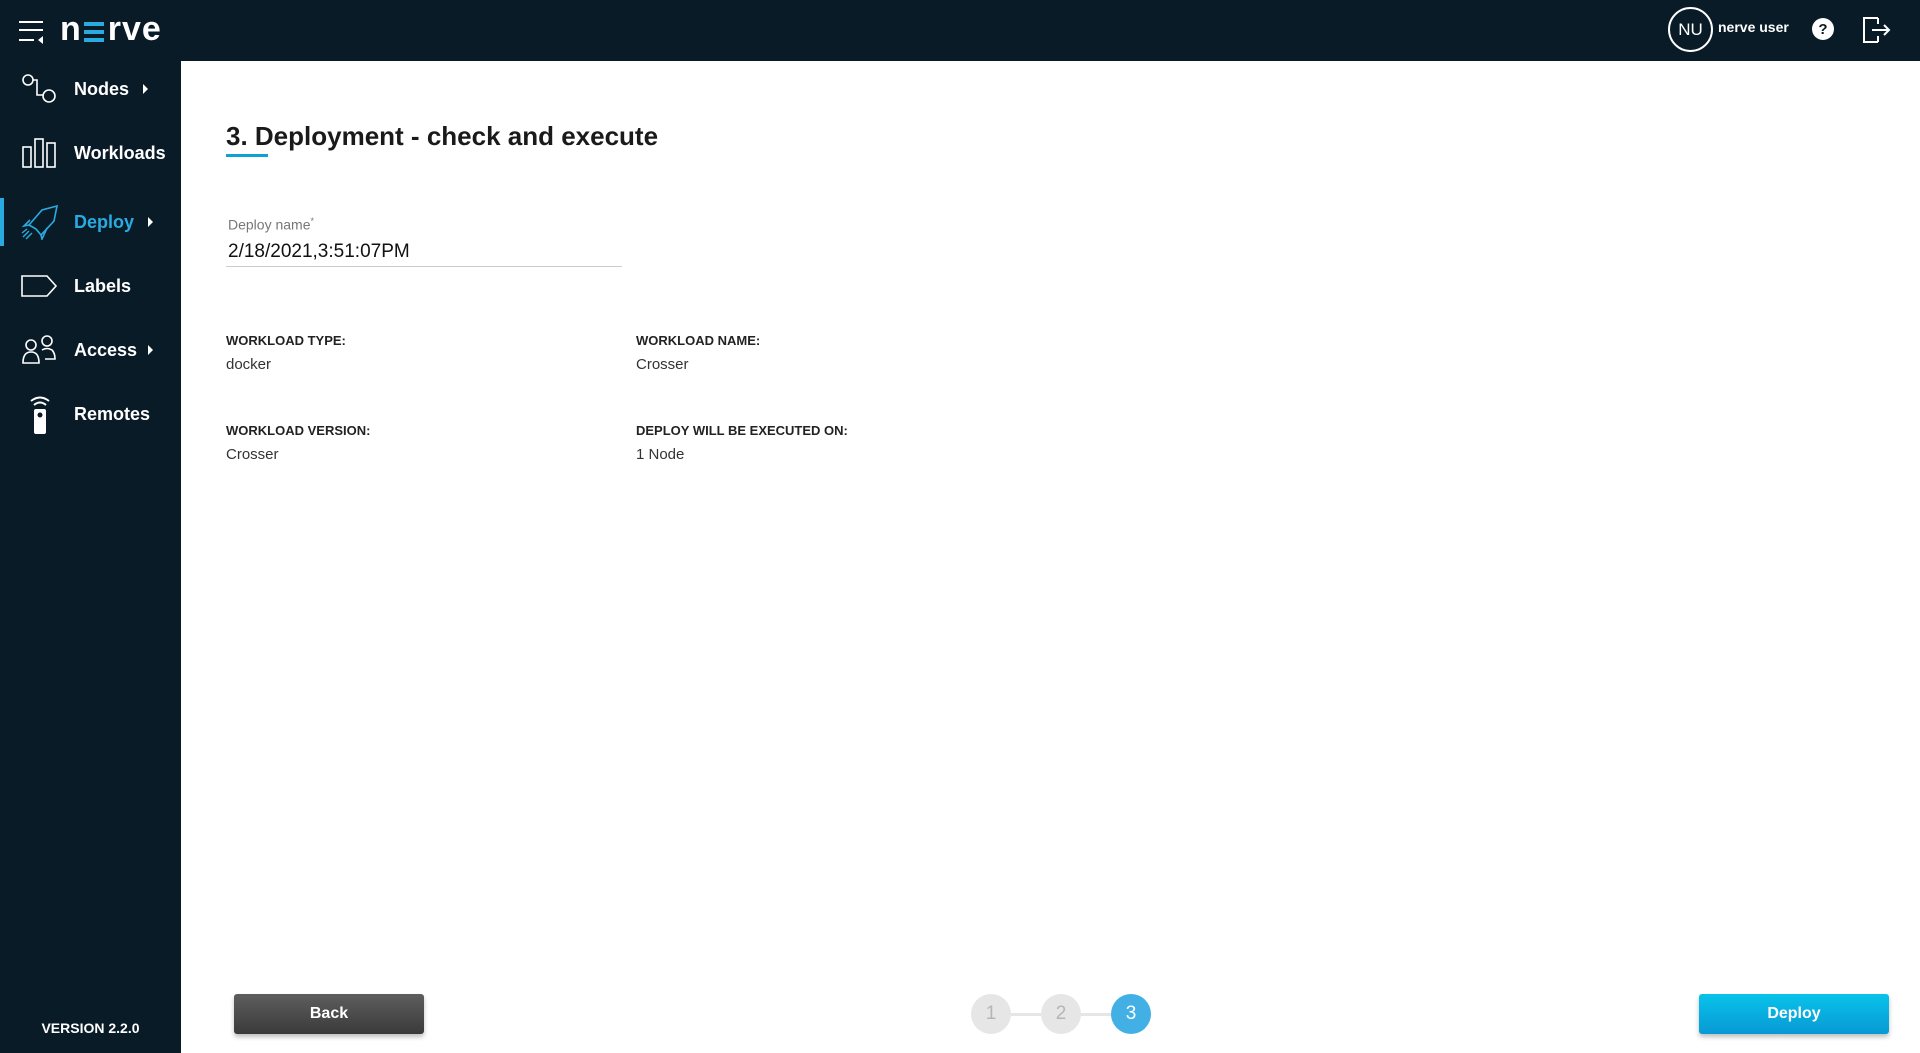 Image resolution: width=1920 pixels, height=1053 pixels. I want to click on step-1: 1, so click(991, 1014).